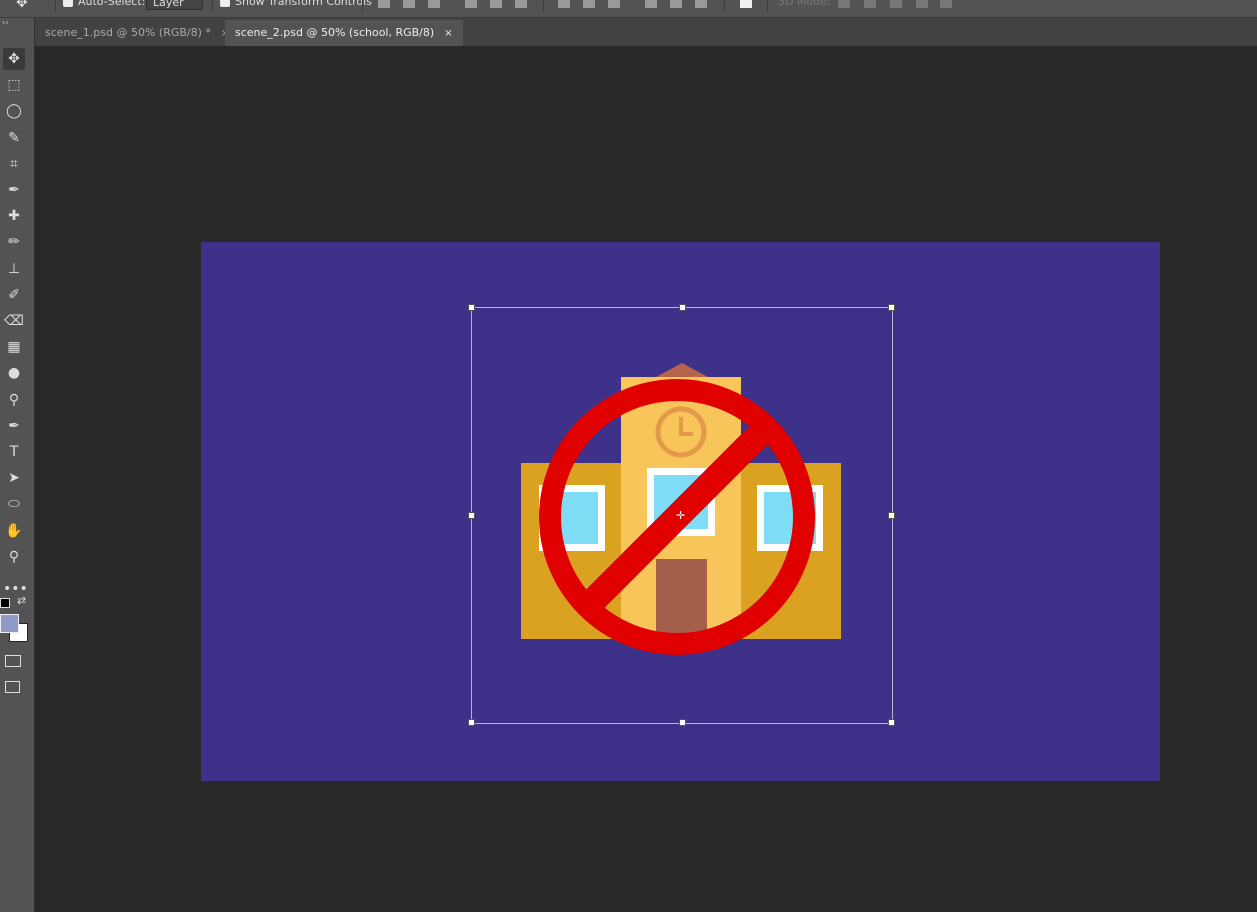 The height and width of the screenshot is (912, 1257). What do you see at coordinates (27, 5) in the screenshot?
I see `move-tool-preset-icon: ✥ ˅` at bounding box center [27, 5].